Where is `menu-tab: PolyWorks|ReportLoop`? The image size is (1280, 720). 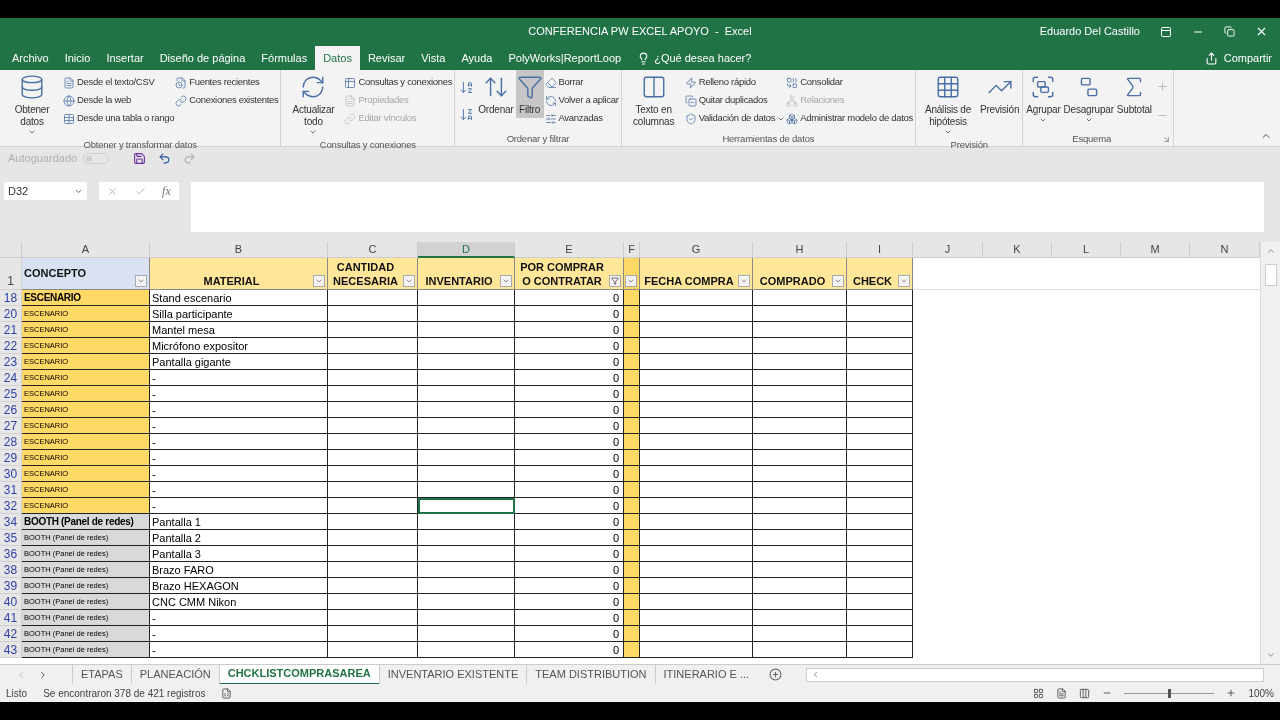
menu-tab: PolyWorks|ReportLoop is located at coordinates (565, 58).